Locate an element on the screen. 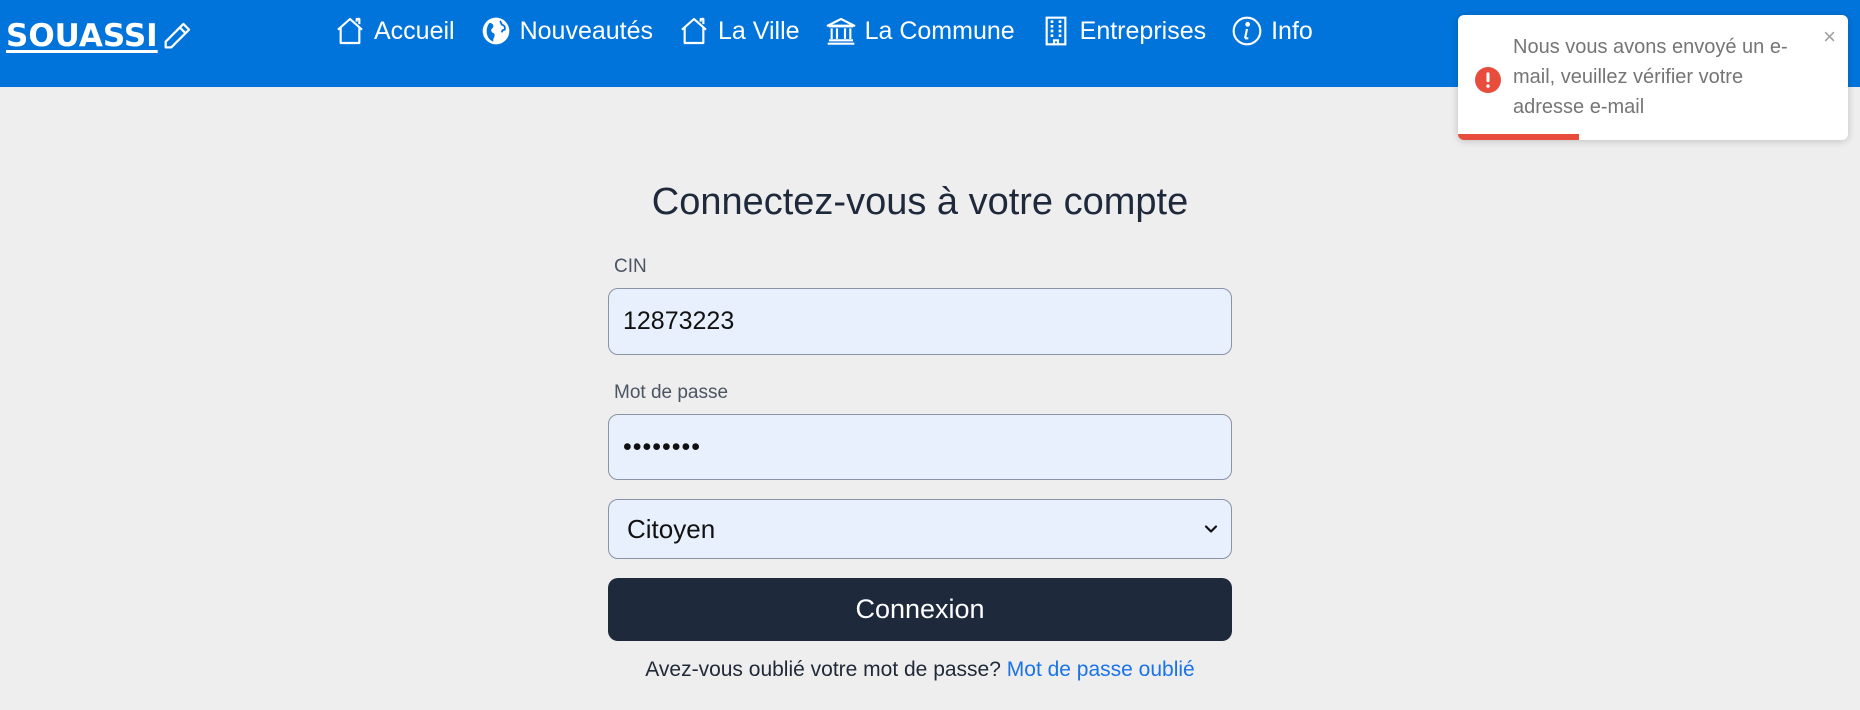  brand-name: SOUASSI is located at coordinates (82, 36).